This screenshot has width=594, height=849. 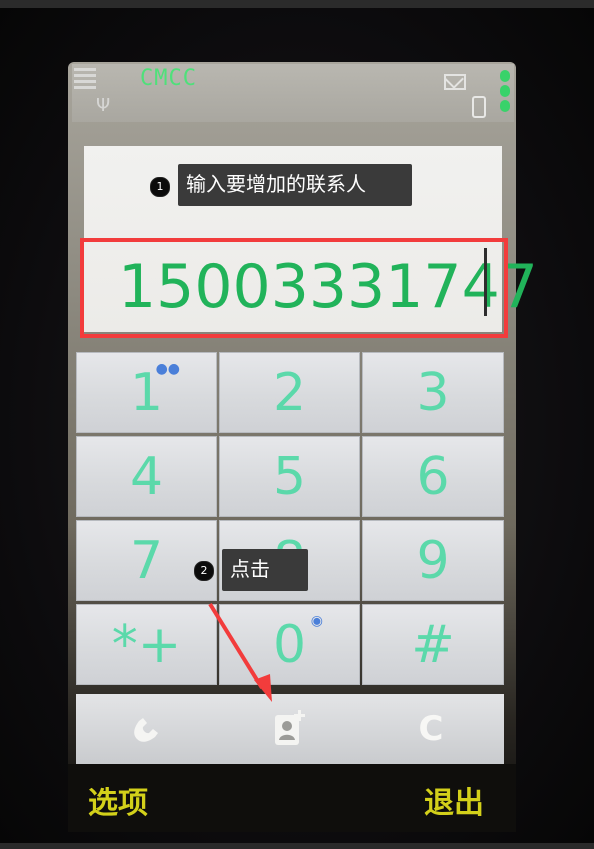 I want to click on globe-icon: ◉, so click(x=316, y=621).